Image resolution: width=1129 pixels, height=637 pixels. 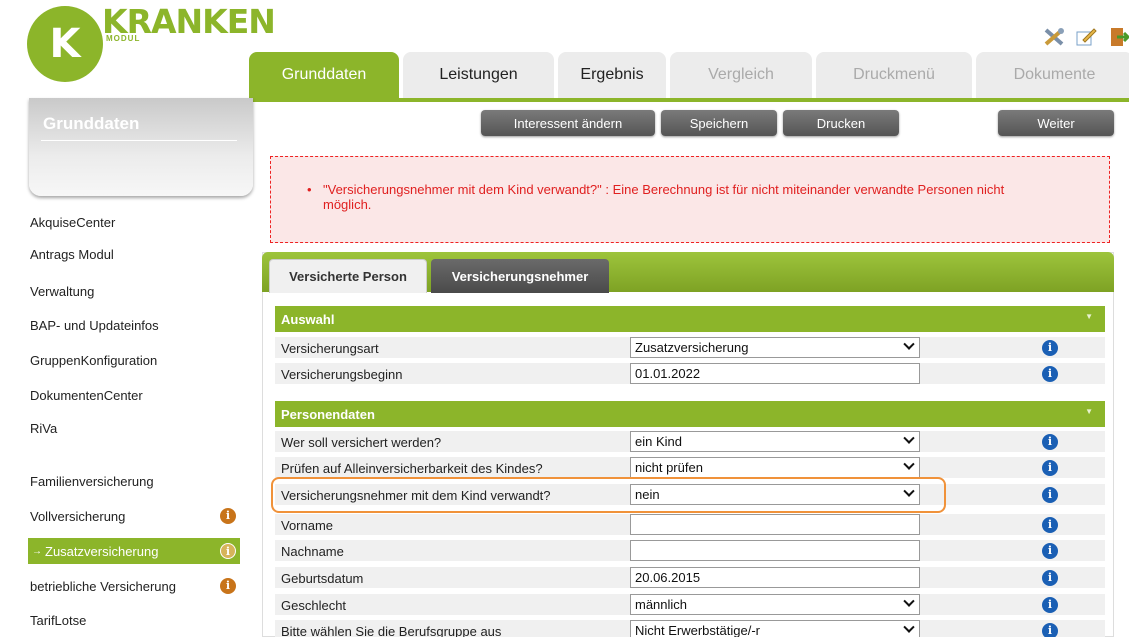 What do you see at coordinates (1118, 37) in the screenshot?
I see `exit-door-icon` at bounding box center [1118, 37].